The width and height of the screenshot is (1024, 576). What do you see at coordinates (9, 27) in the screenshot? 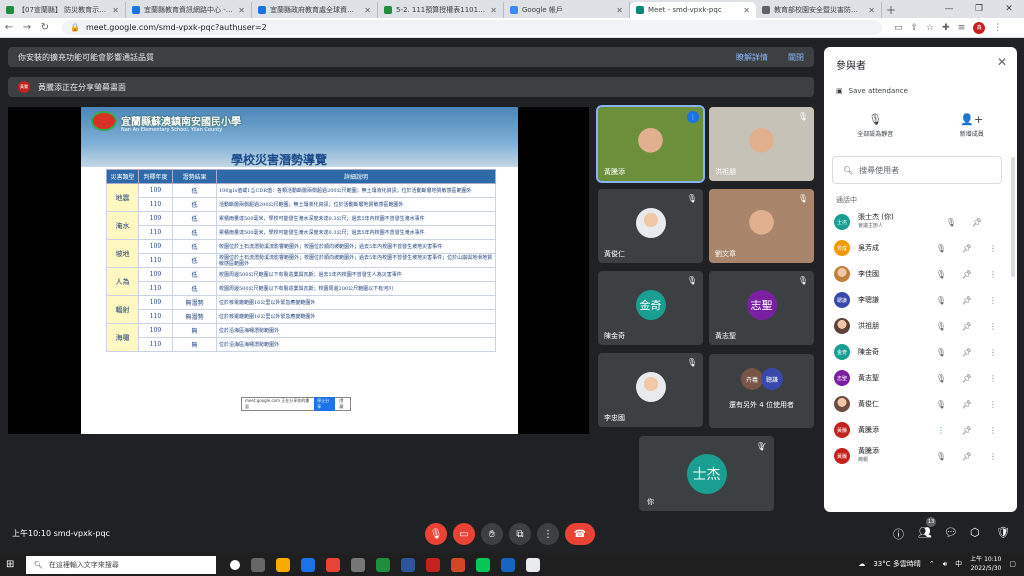
I see `back-icon: ←` at bounding box center [9, 27].